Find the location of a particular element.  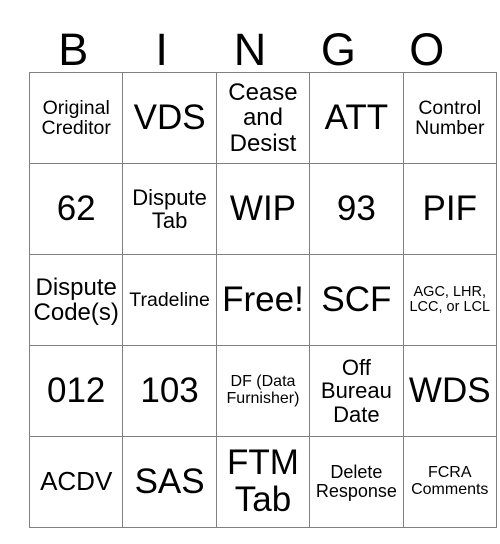

bingo-cell-o3: AGC, LHR, LCC, or LCL is located at coordinates (449, 300).